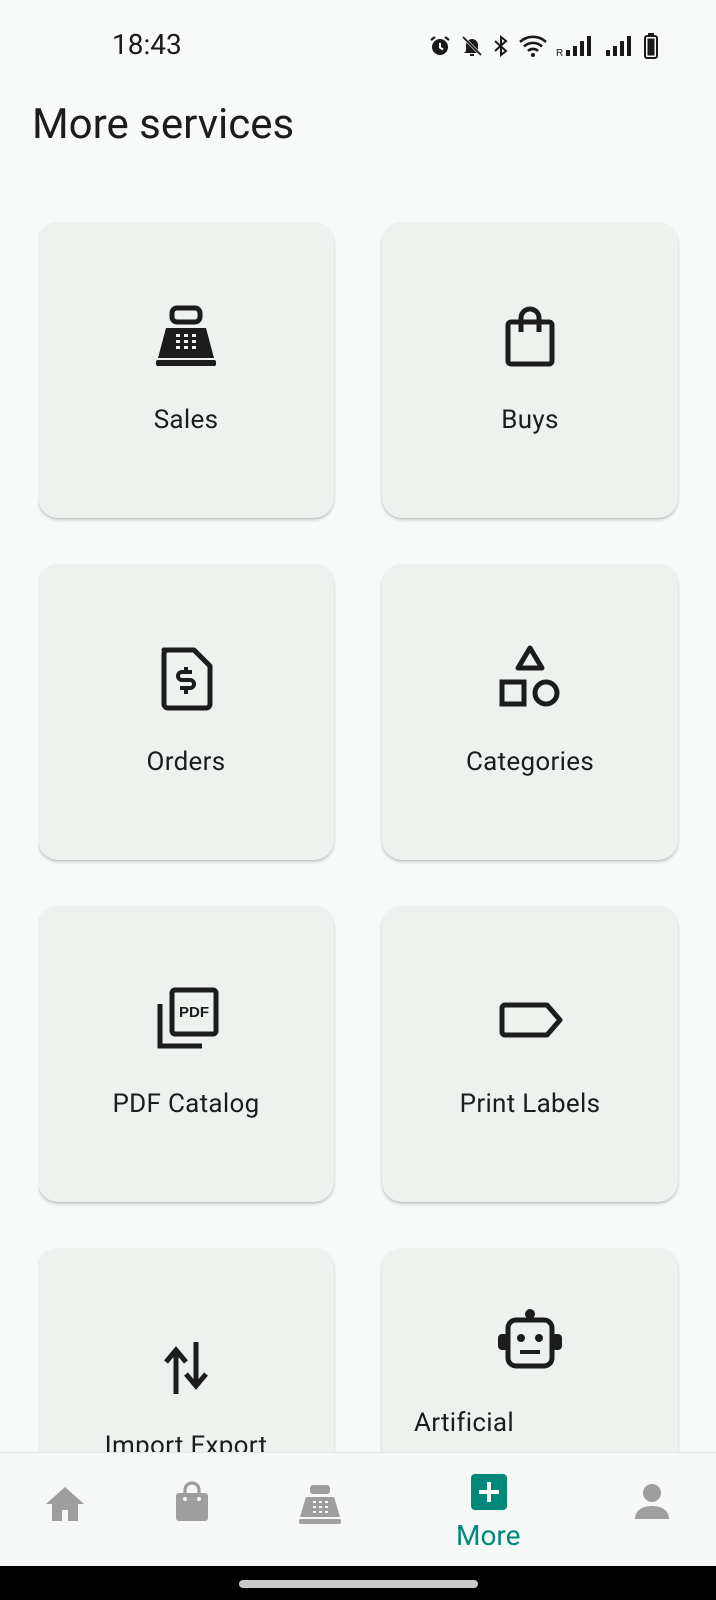  I want to click on status-bar: 18:43 R, so click(358, 46).